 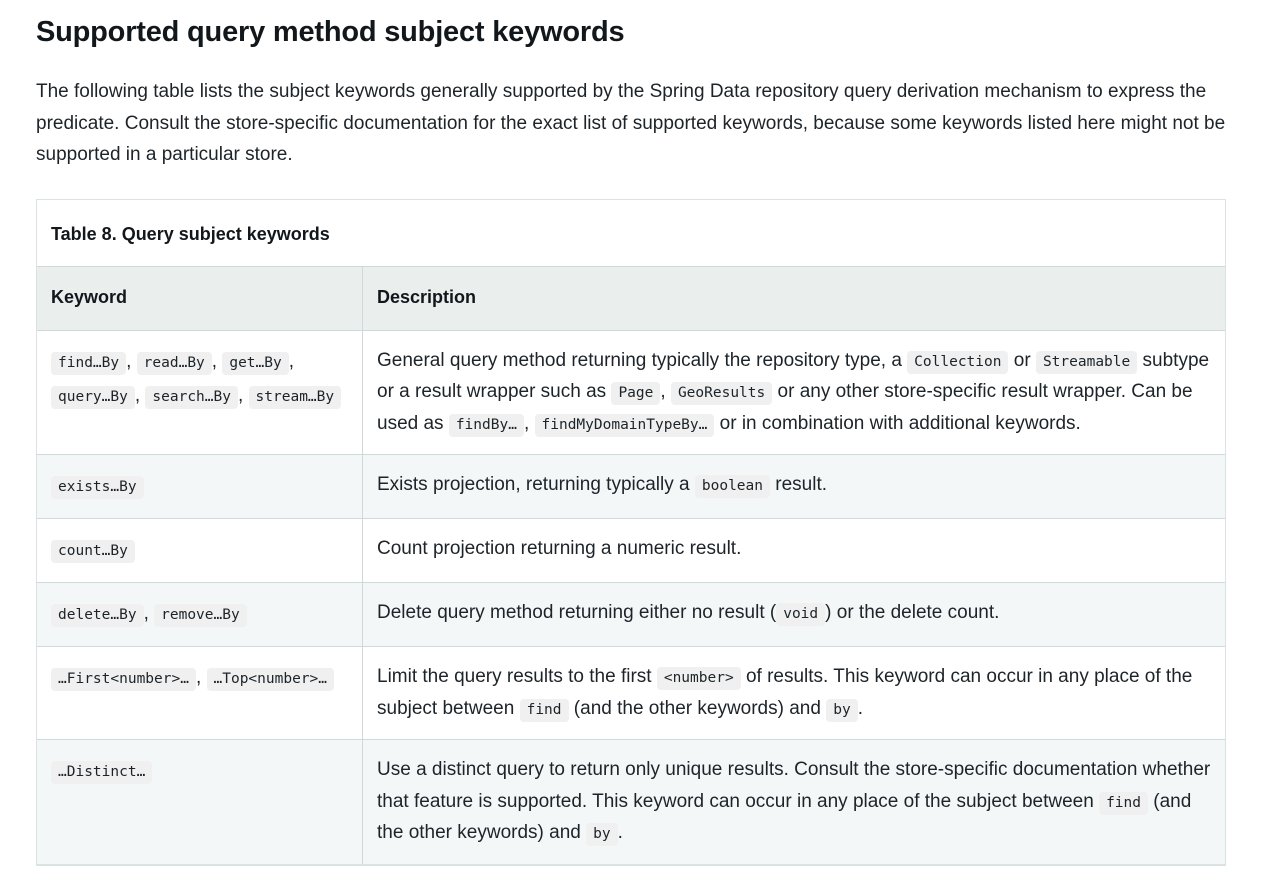 What do you see at coordinates (697, 708) in the screenshot?
I see `text-run: (and the other keywords) and` at bounding box center [697, 708].